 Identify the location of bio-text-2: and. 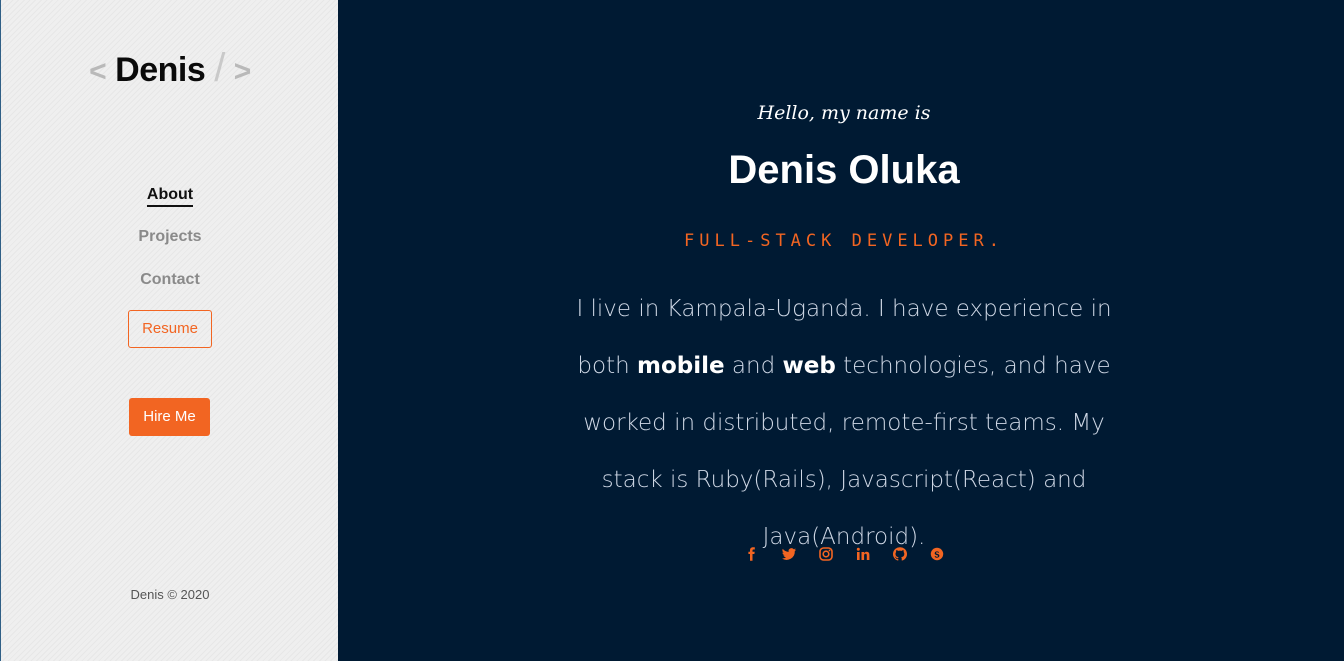
(753, 366).